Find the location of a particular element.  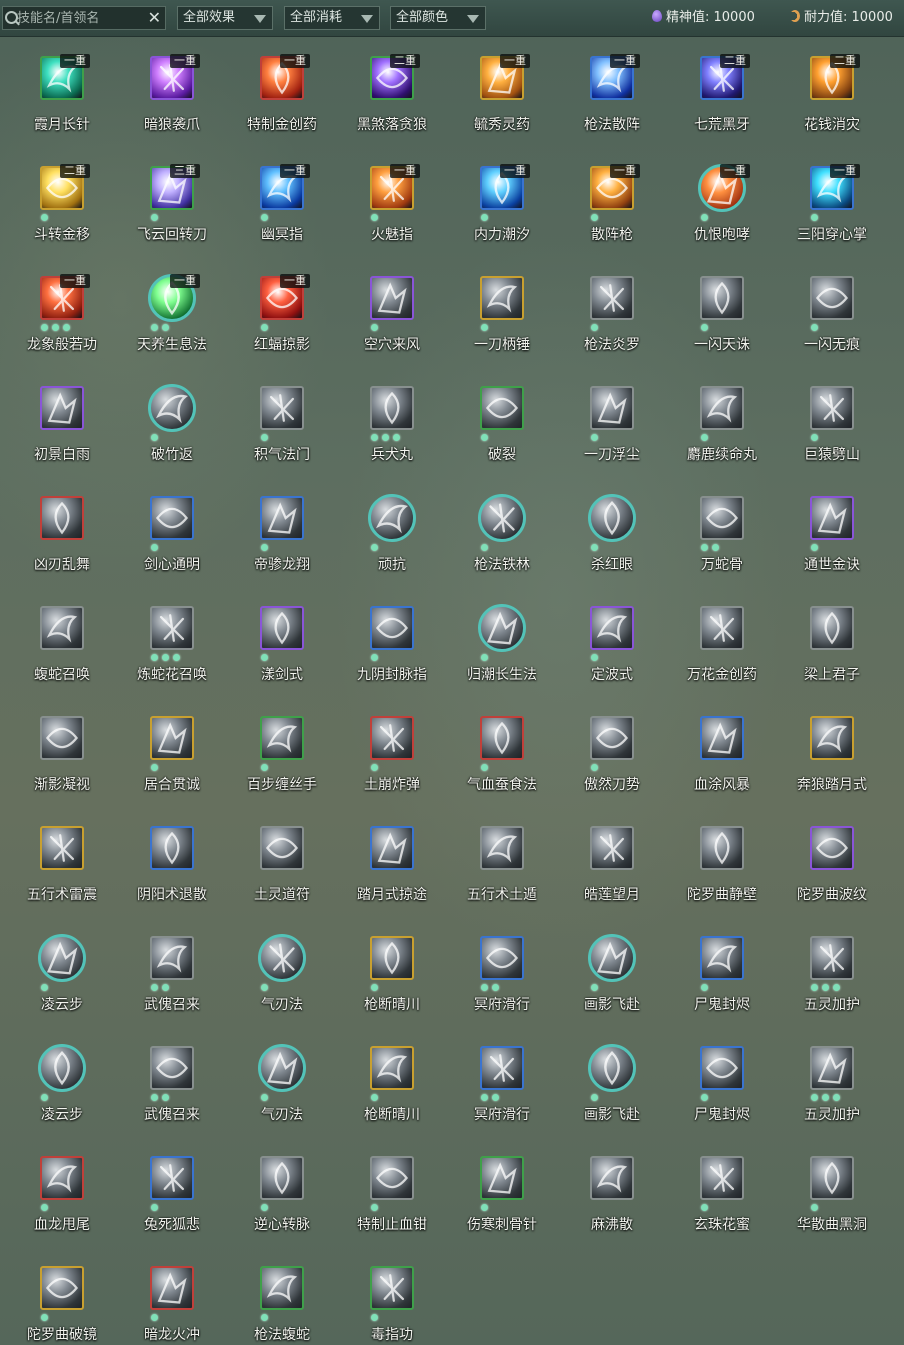

skill-item: 冥府滑行 is located at coordinates (502, 971).